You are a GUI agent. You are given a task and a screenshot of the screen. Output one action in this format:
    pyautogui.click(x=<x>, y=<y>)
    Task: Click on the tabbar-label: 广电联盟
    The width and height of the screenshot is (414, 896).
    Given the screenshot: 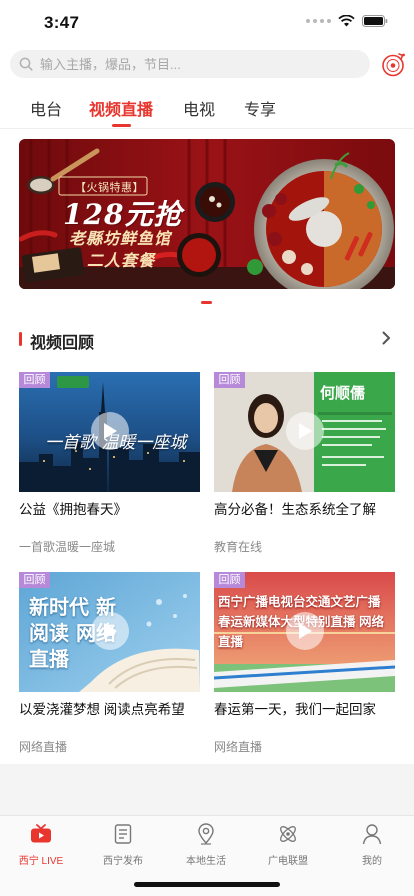 What is the action you would take?
    pyautogui.click(x=288, y=861)
    